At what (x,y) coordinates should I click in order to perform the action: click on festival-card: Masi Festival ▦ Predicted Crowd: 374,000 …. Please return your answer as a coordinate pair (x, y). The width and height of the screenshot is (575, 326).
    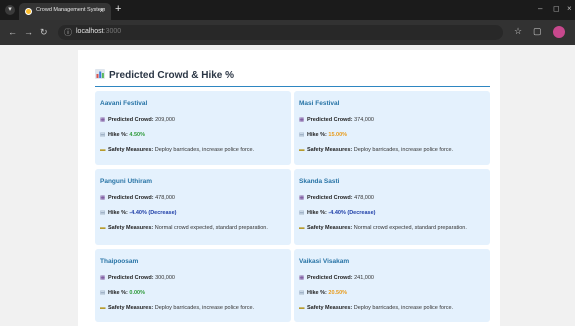
    Looking at the image, I should click on (392, 128).